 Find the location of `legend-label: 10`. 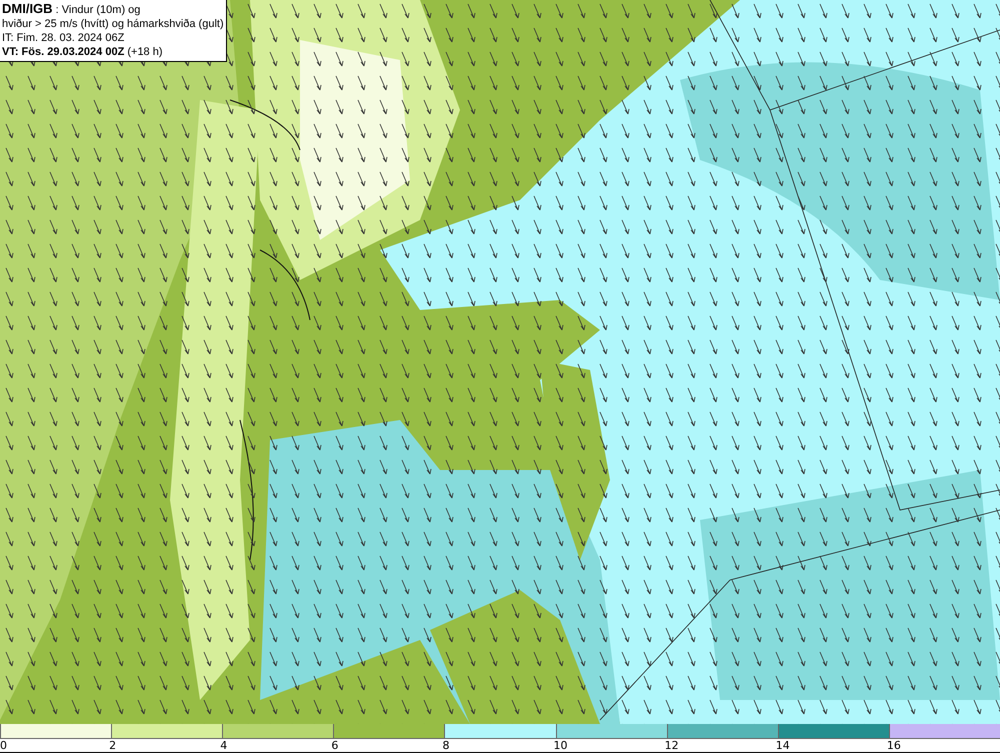

legend-label: 10 is located at coordinates (561, 745).